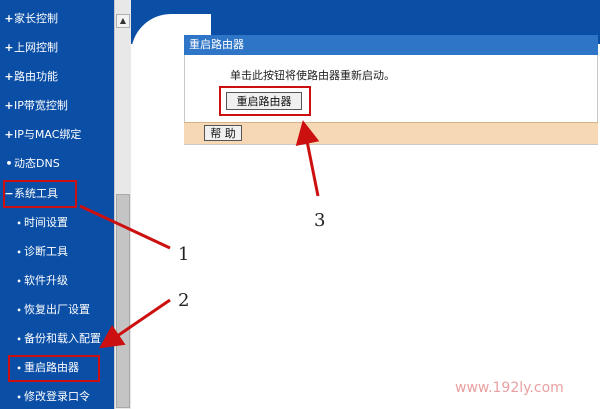 The height and width of the screenshot is (409, 600). Describe the element at coordinates (509, 388) in the screenshot. I see `watermark-text: www.192ly.com` at that location.